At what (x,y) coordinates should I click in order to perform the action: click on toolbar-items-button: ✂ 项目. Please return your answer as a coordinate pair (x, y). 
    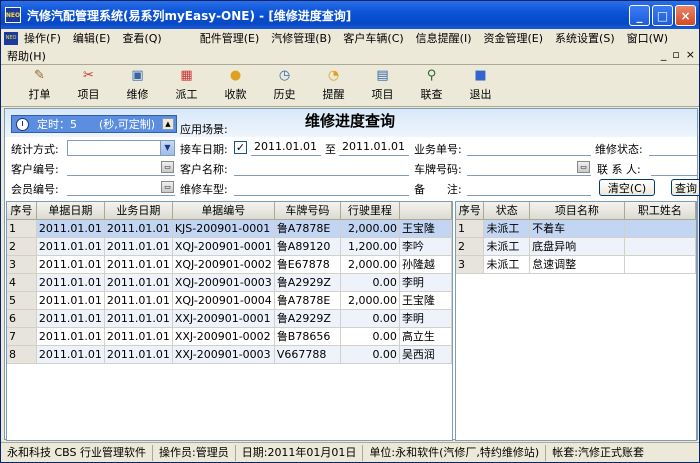
    Looking at the image, I should click on (88, 86).